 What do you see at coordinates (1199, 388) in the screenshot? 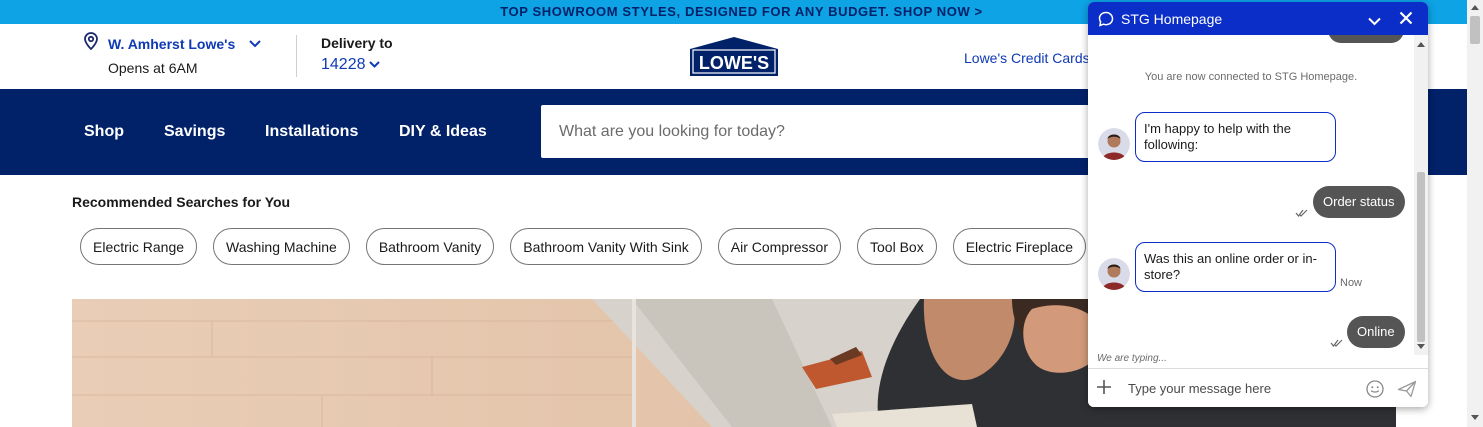
I see `chat-message-input: Type your message here` at bounding box center [1199, 388].